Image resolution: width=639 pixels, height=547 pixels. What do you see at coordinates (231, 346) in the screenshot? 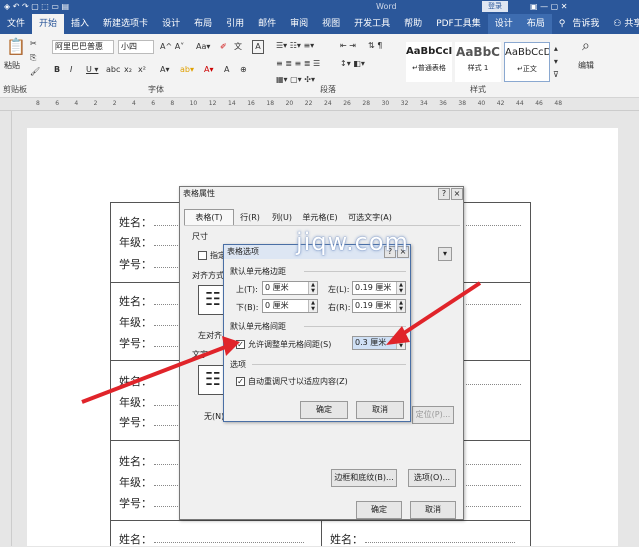
I see `arrow-left-head` at bounding box center [231, 346].